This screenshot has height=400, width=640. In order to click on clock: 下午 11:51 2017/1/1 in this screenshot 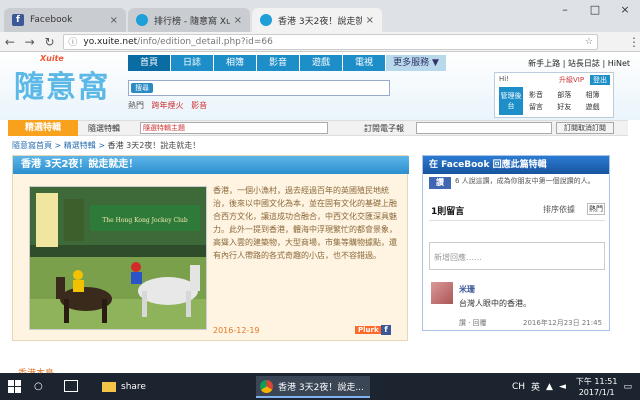, I will do `click(597, 387)`.